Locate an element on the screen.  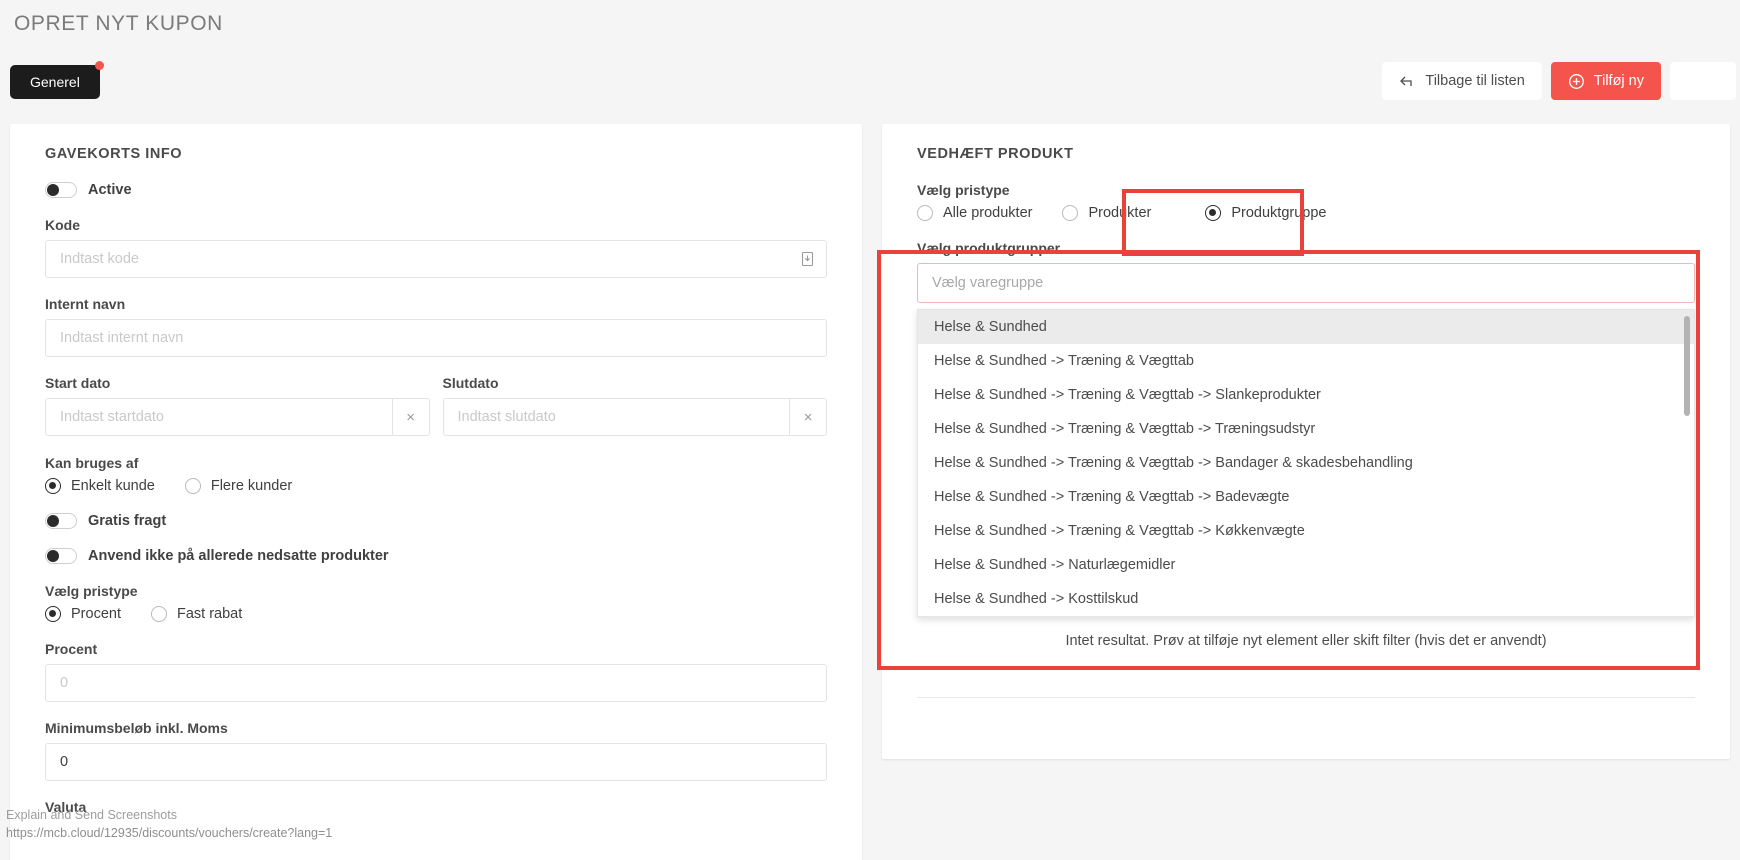
dropdown-scrollbar is located at coordinates (1687, 466).